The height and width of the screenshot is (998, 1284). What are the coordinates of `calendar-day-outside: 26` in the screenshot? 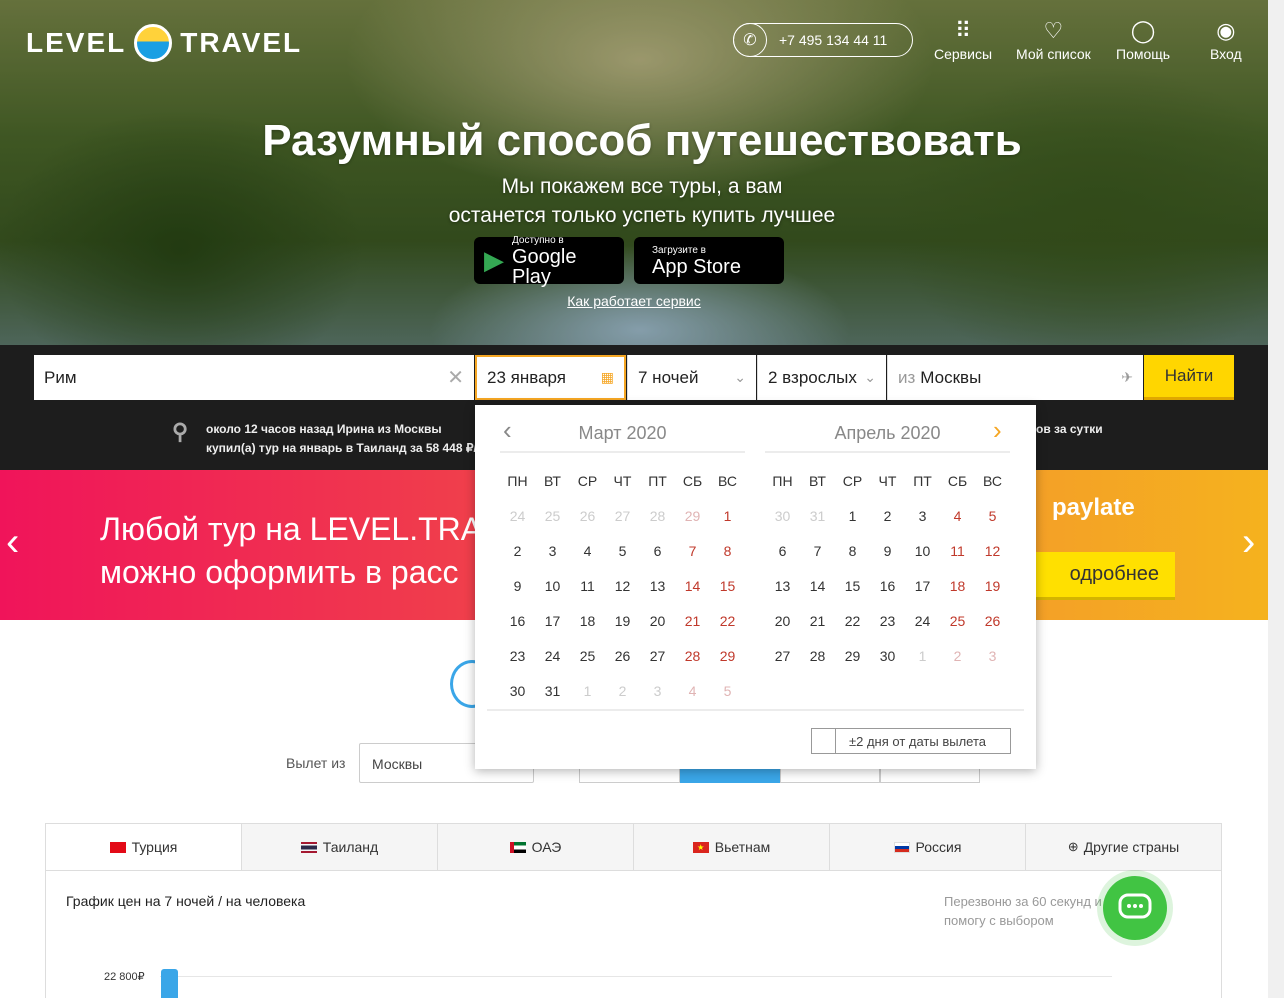 It's located at (587, 515).